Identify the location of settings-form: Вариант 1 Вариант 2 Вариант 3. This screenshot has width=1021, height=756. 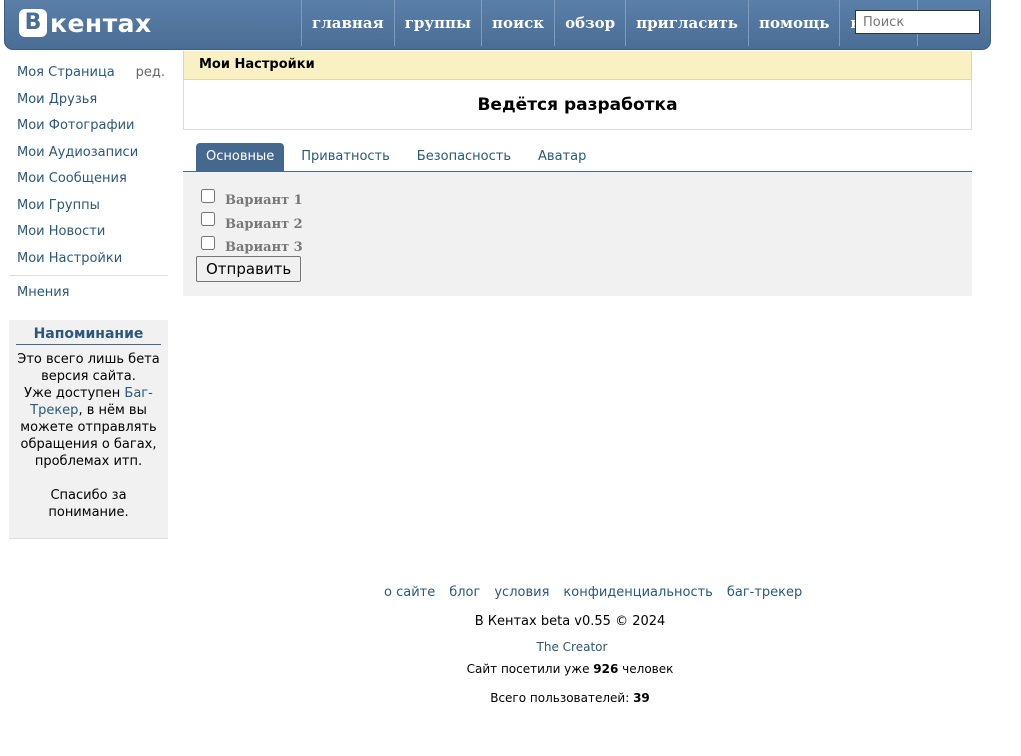
(577, 234).